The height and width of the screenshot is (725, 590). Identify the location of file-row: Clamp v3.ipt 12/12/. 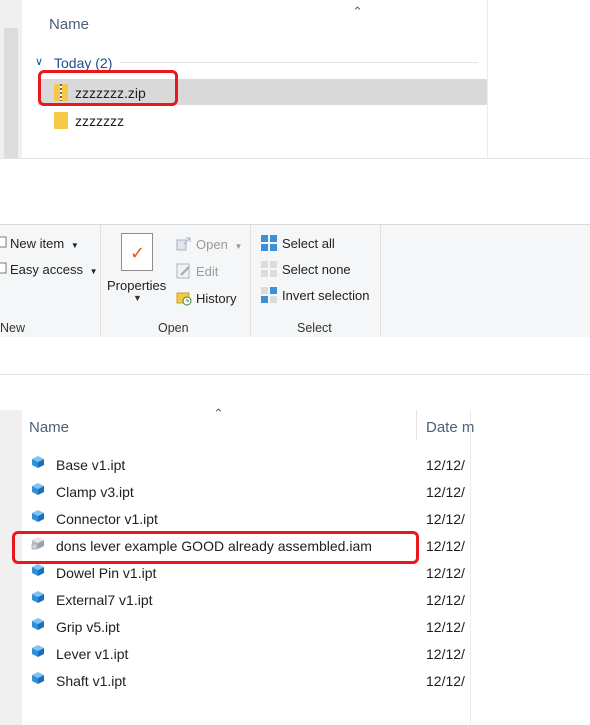
(249, 492).